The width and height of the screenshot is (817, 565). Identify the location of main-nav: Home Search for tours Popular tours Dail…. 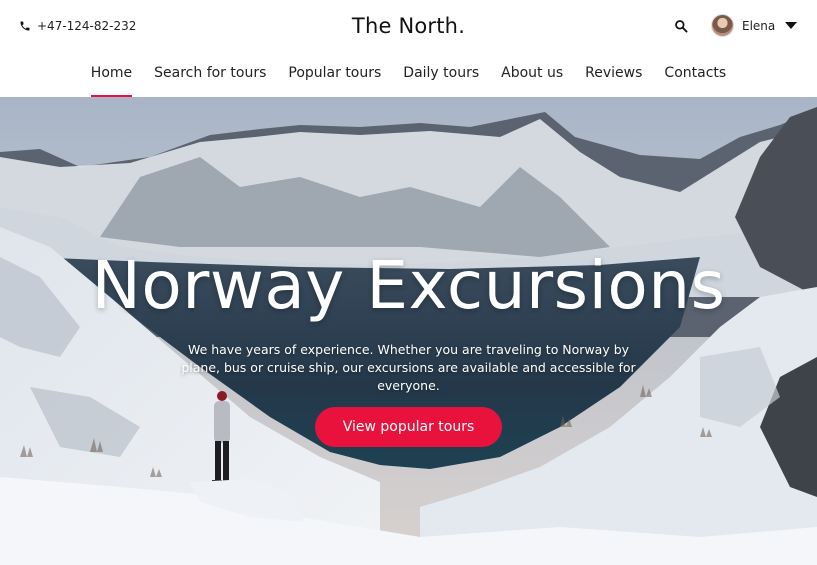
(408, 75).